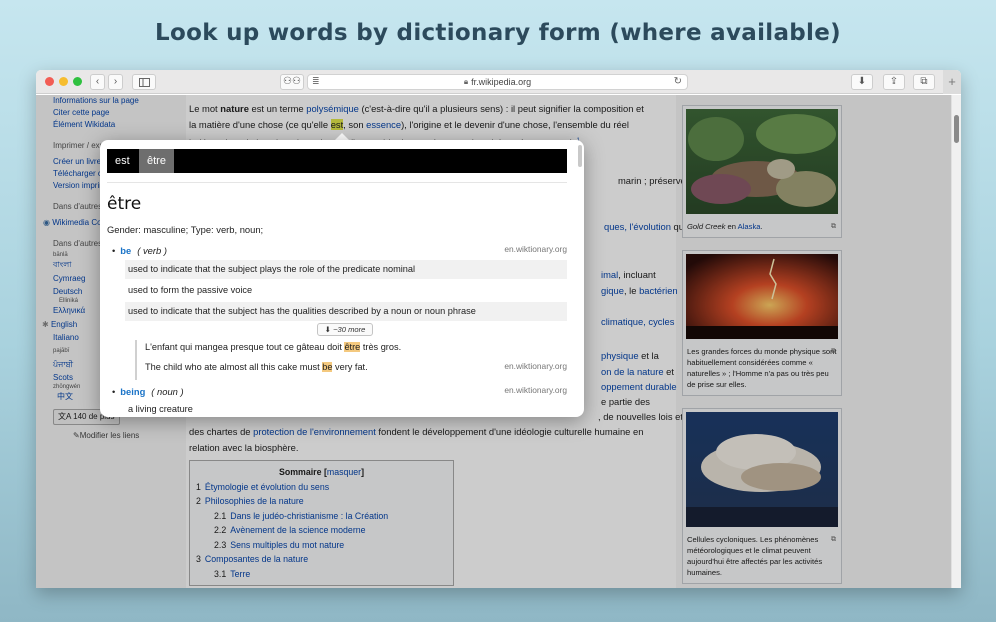 Image resolution: width=996 pixels, height=622 pixels. What do you see at coordinates (654, 180) in the screenshot?
I see `text-fragment: marin ; préservés` at bounding box center [654, 180].